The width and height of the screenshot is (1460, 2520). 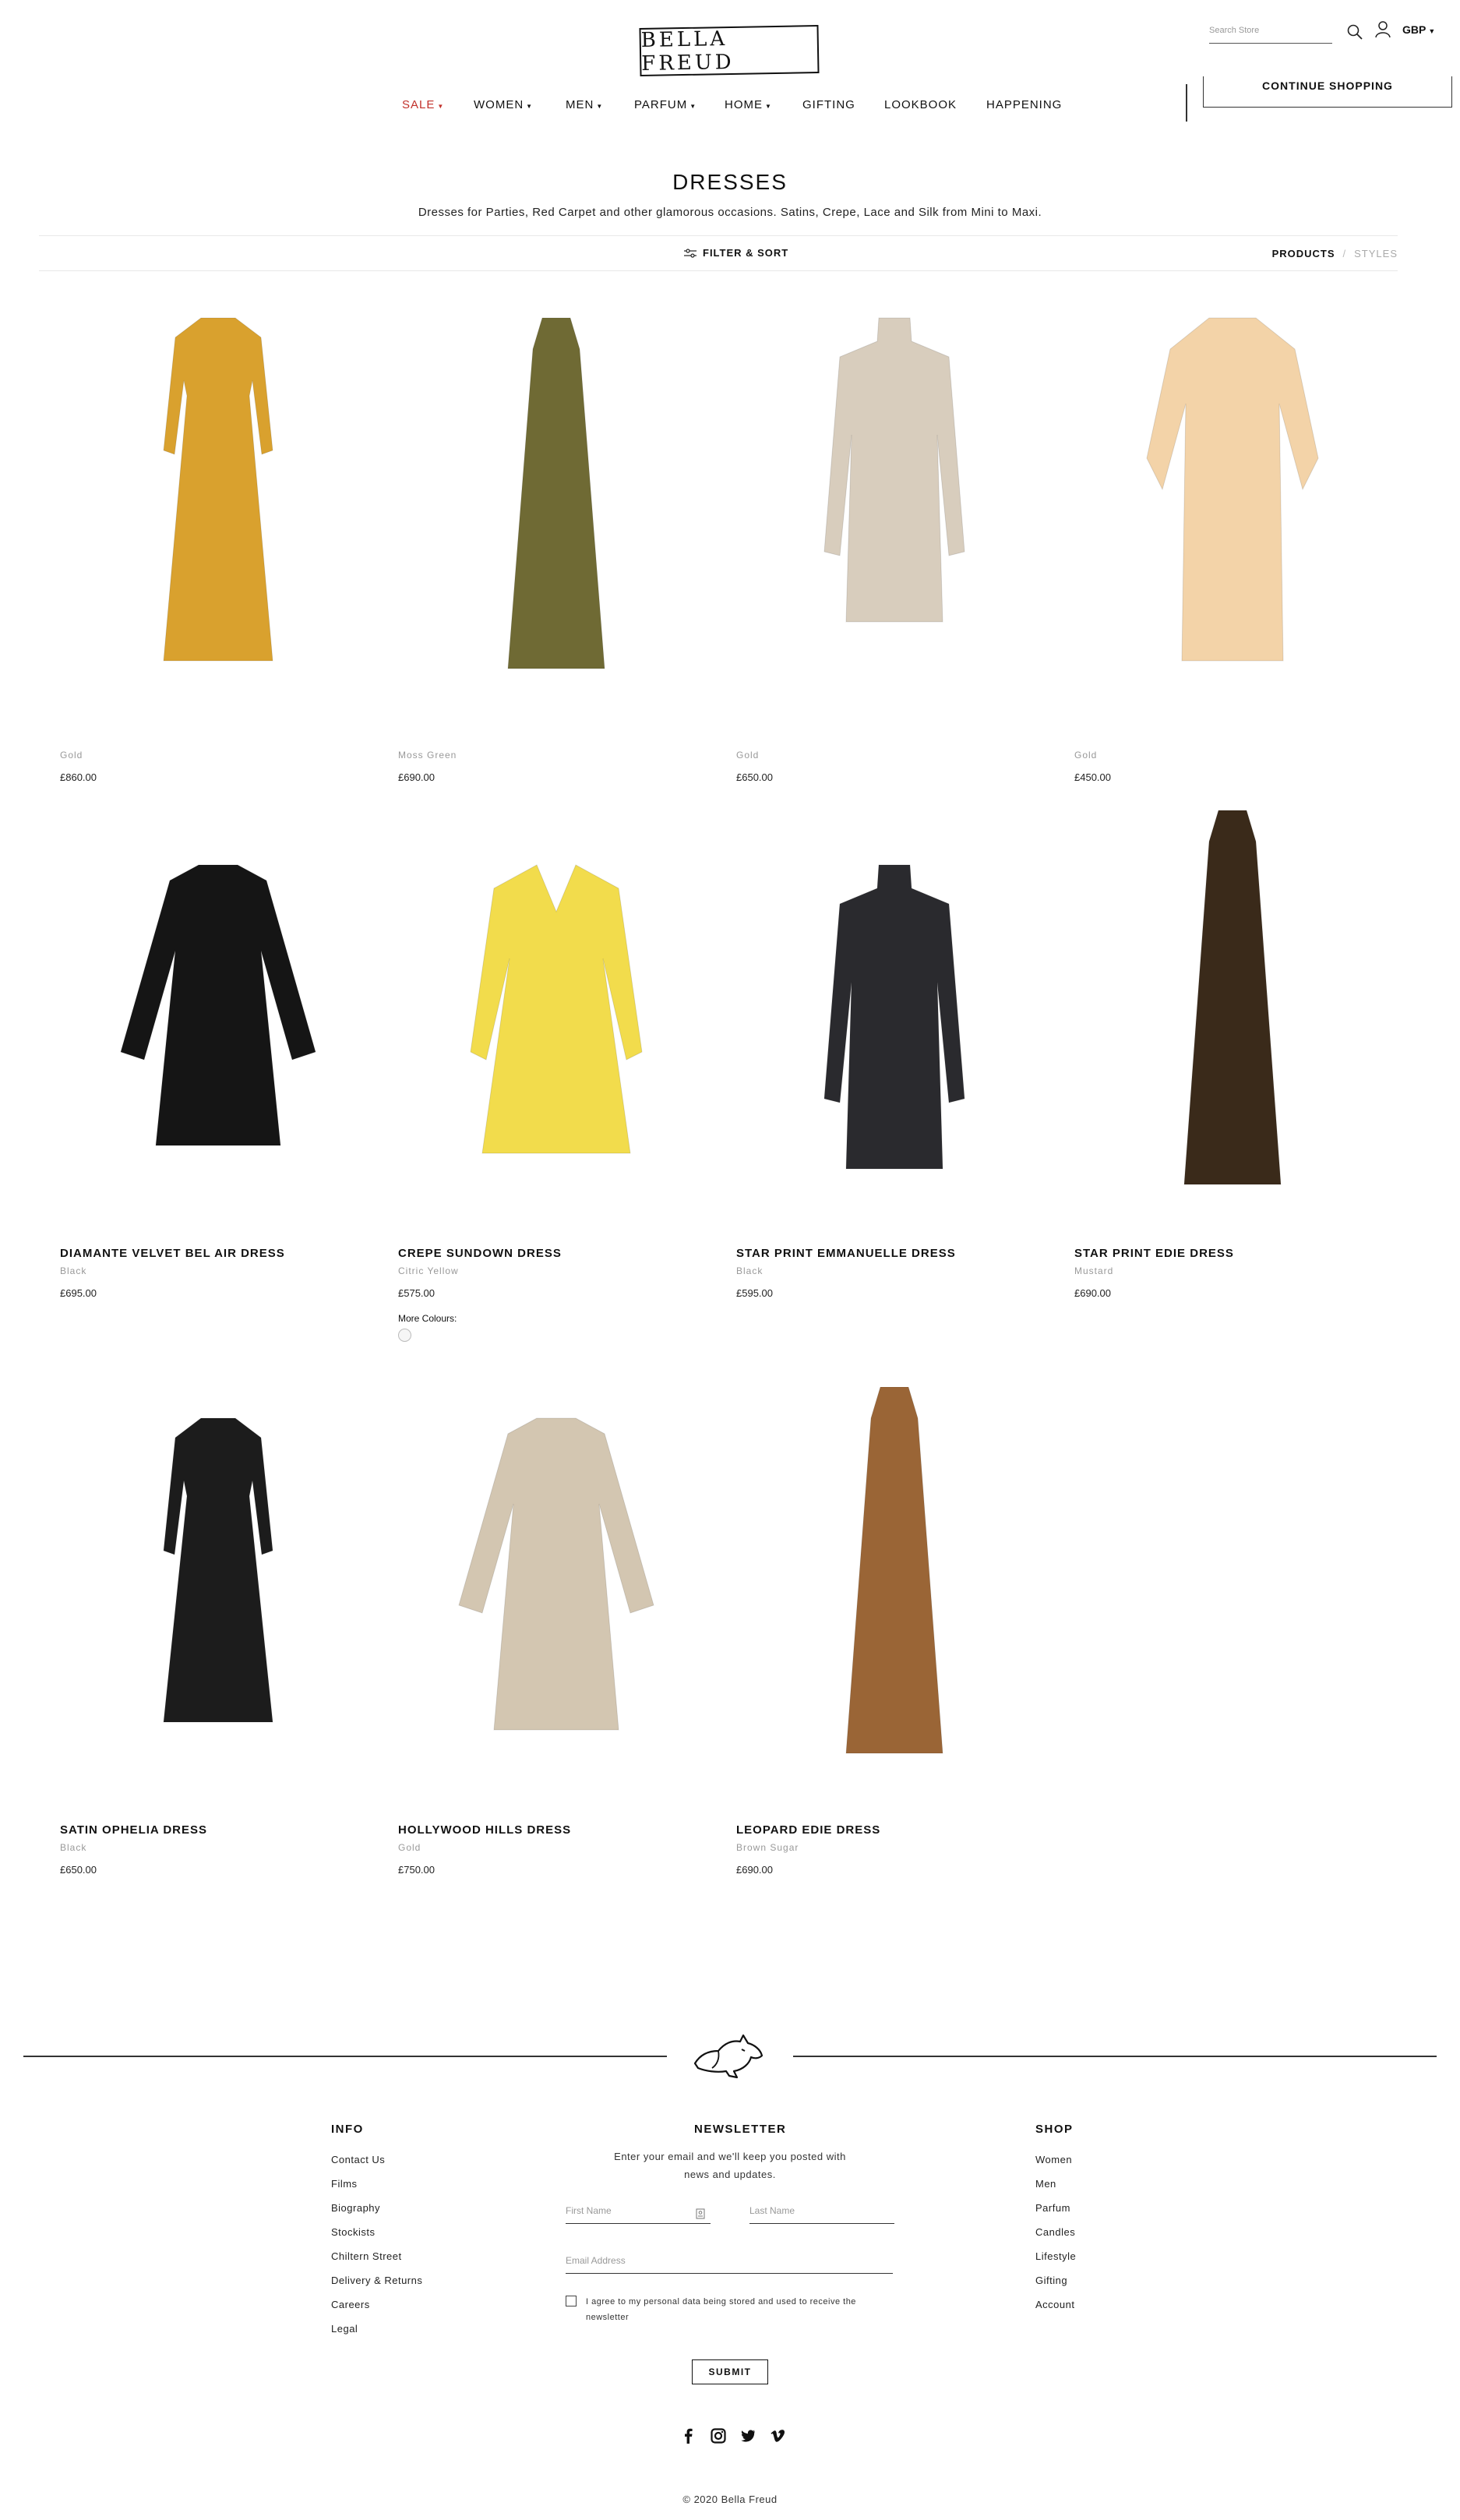 What do you see at coordinates (777, 2436) in the screenshot?
I see `vimeo-icon` at bounding box center [777, 2436].